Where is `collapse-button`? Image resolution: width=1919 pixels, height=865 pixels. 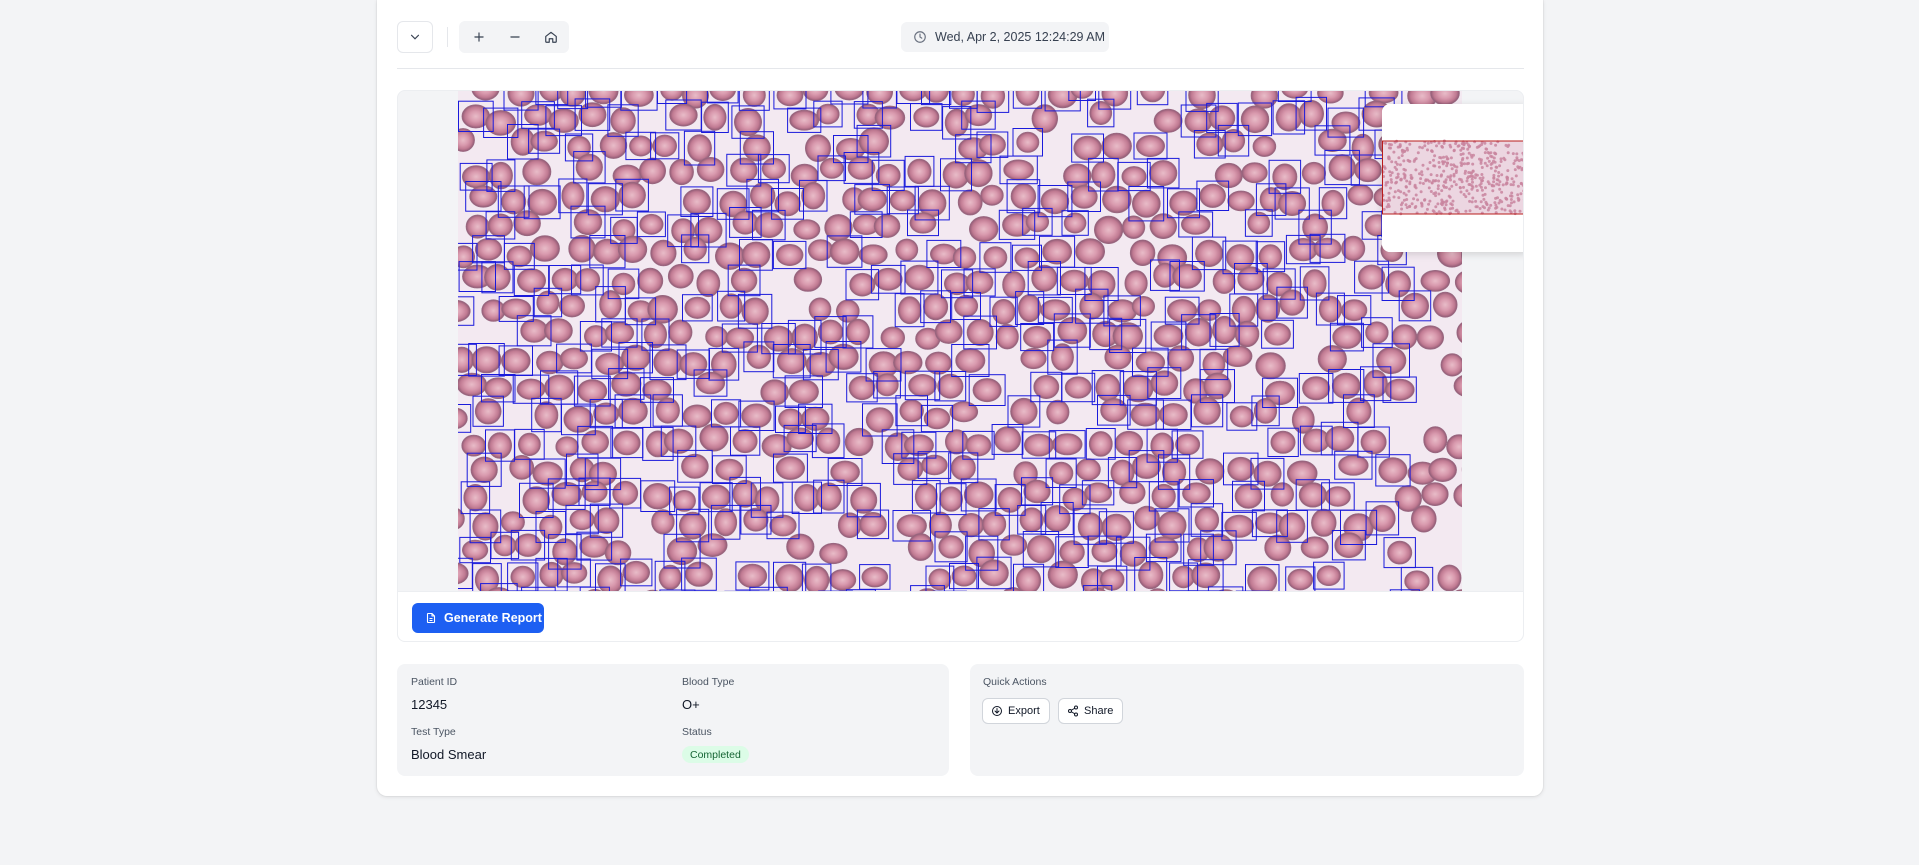
collapse-button is located at coordinates (415, 37).